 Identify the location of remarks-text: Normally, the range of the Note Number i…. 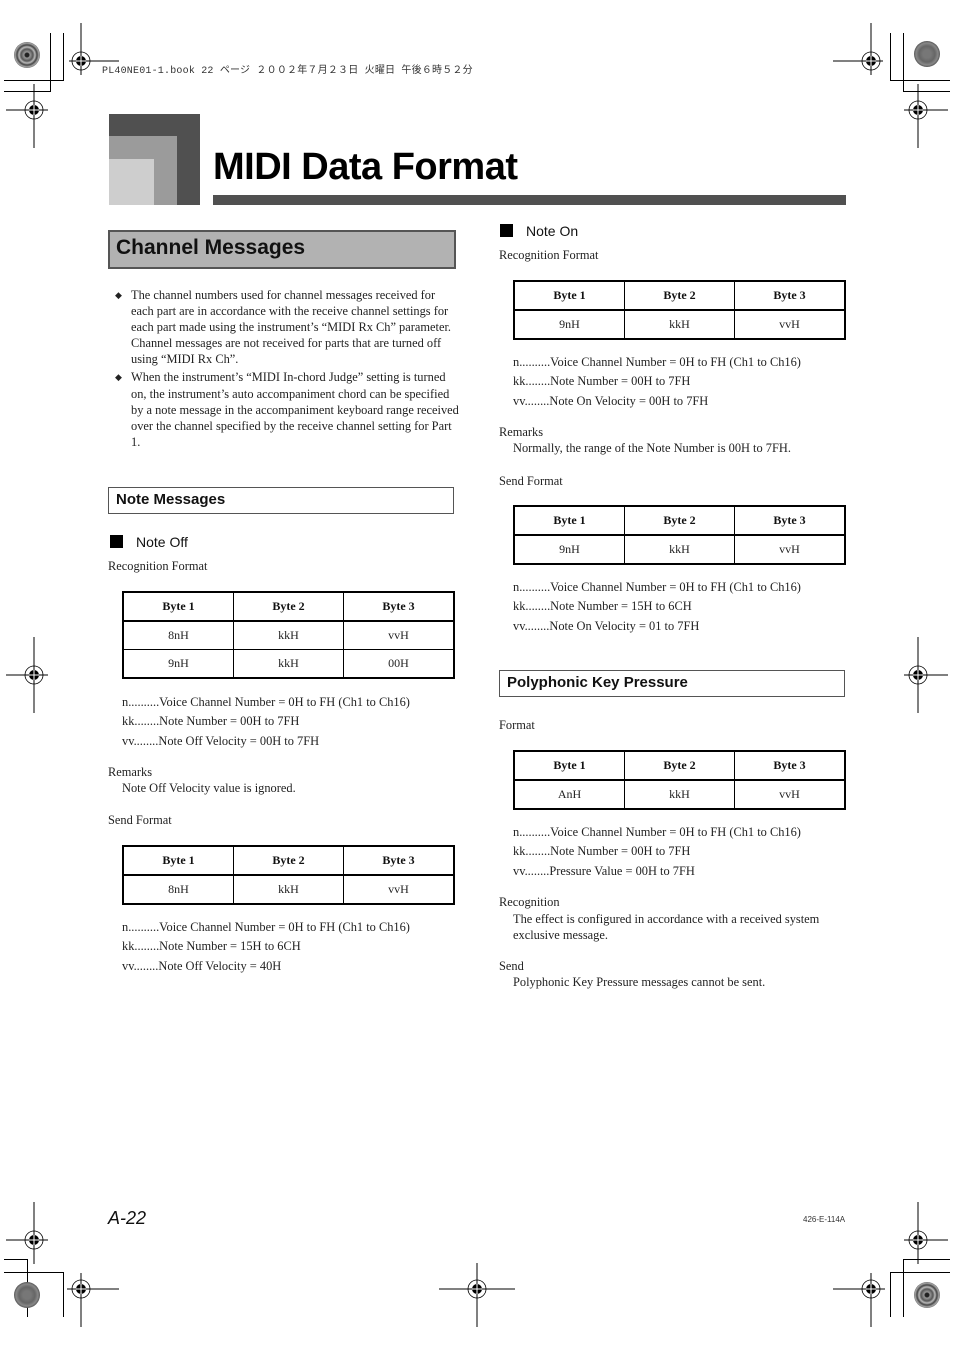
(652, 448).